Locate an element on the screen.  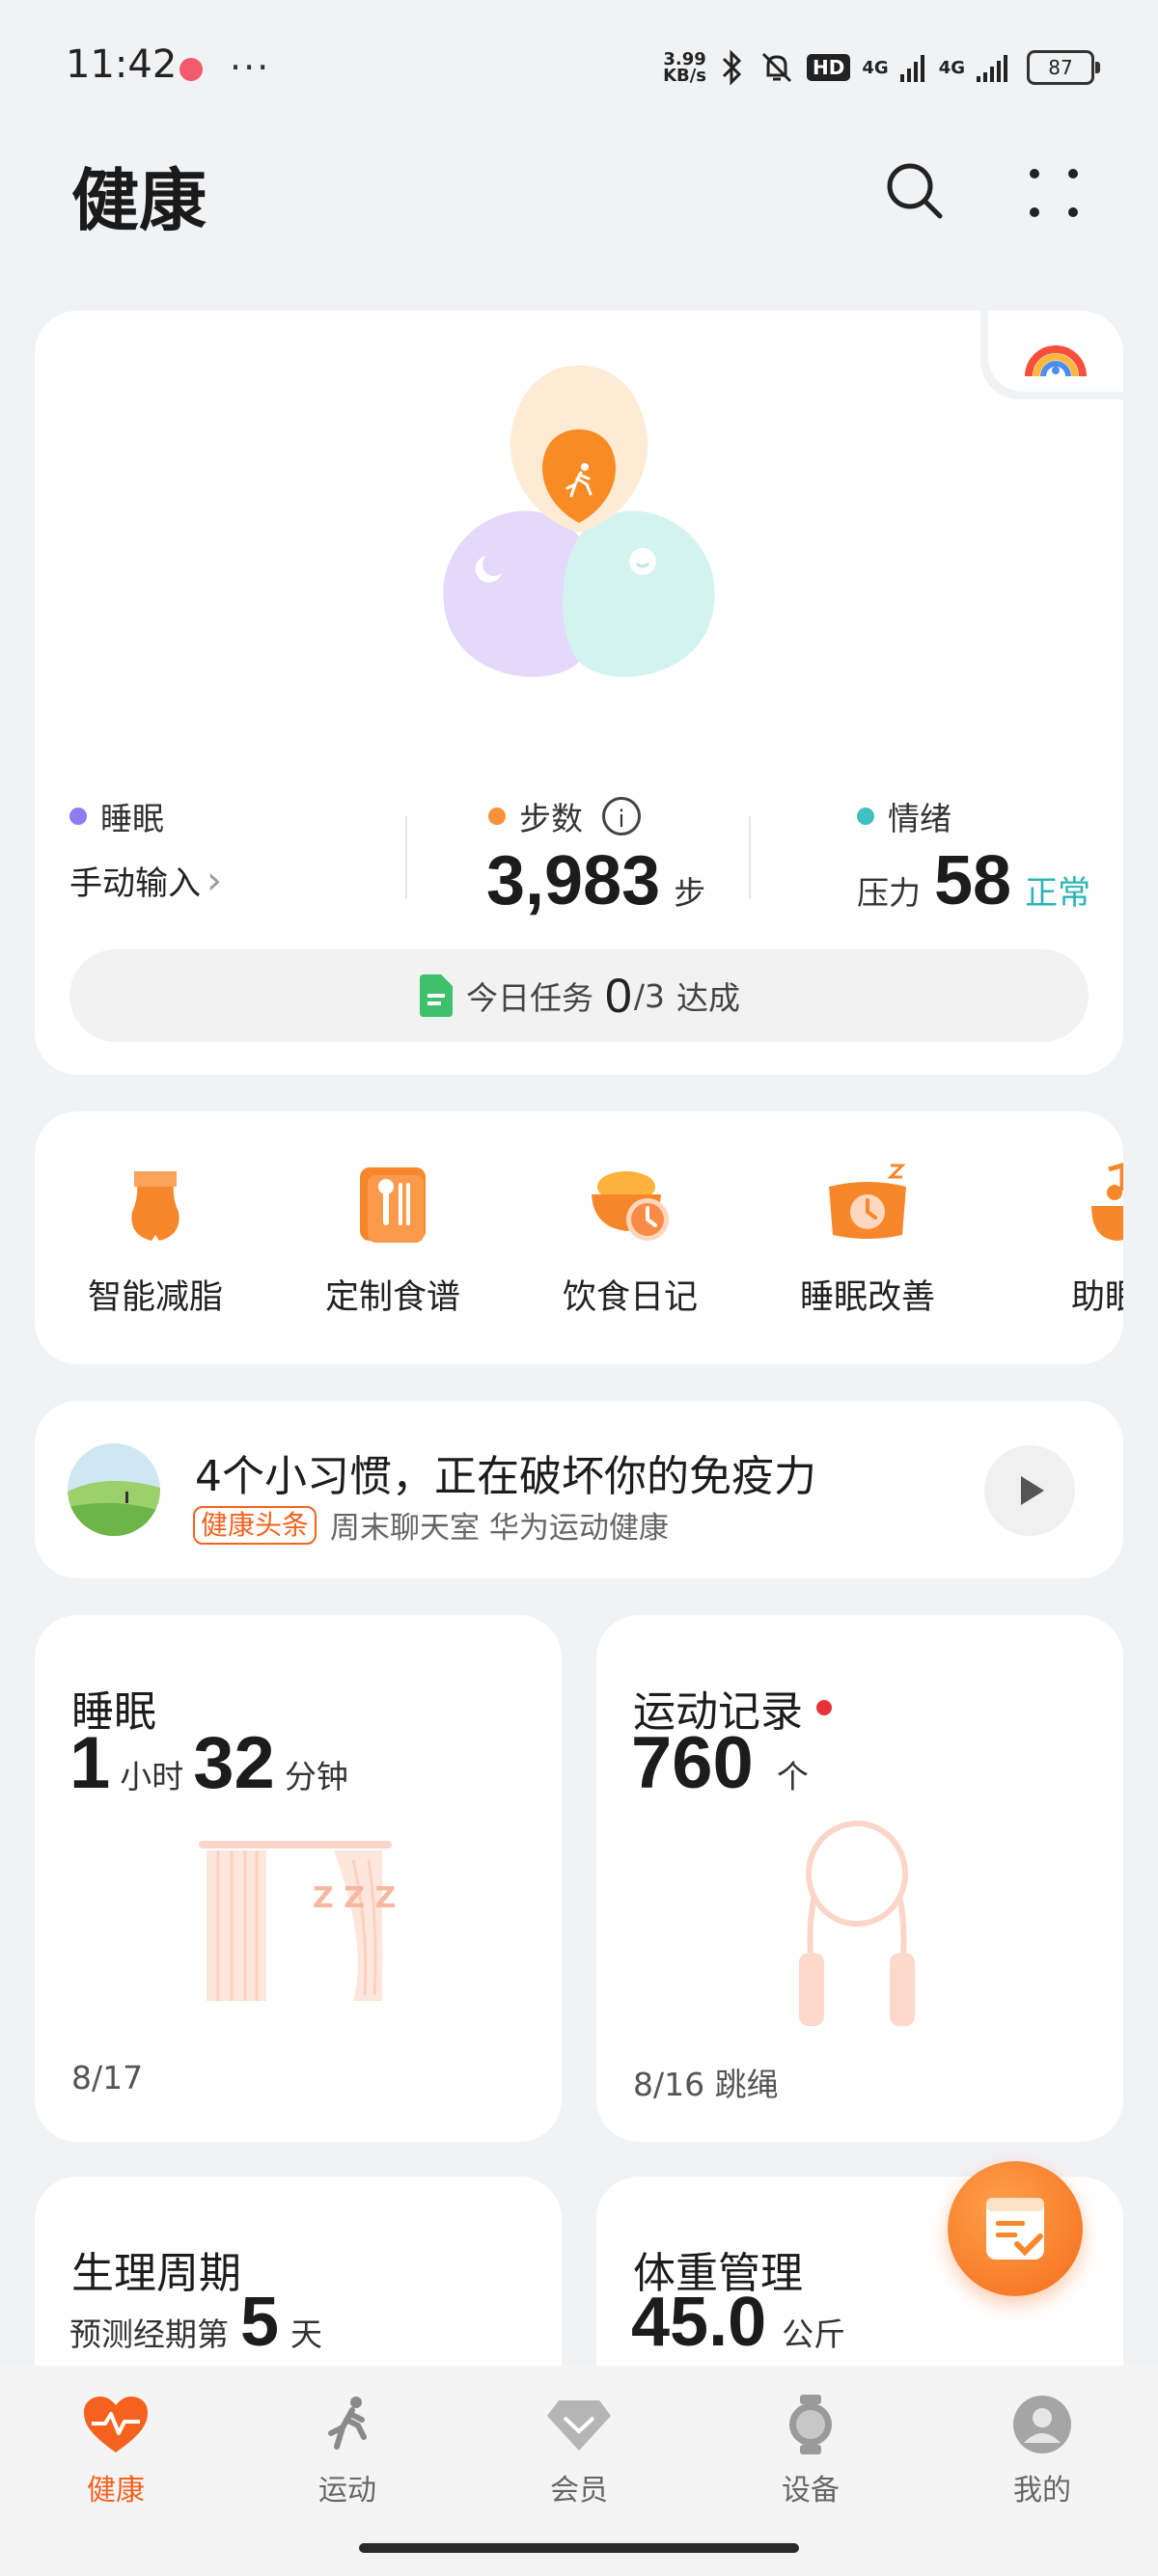
page-title: 健康 is located at coordinates (139, 200).